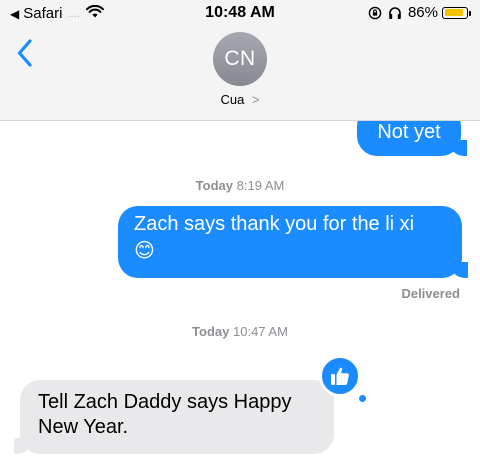 The width and height of the screenshot is (480, 460). I want to click on battery-icon, so click(456, 12).